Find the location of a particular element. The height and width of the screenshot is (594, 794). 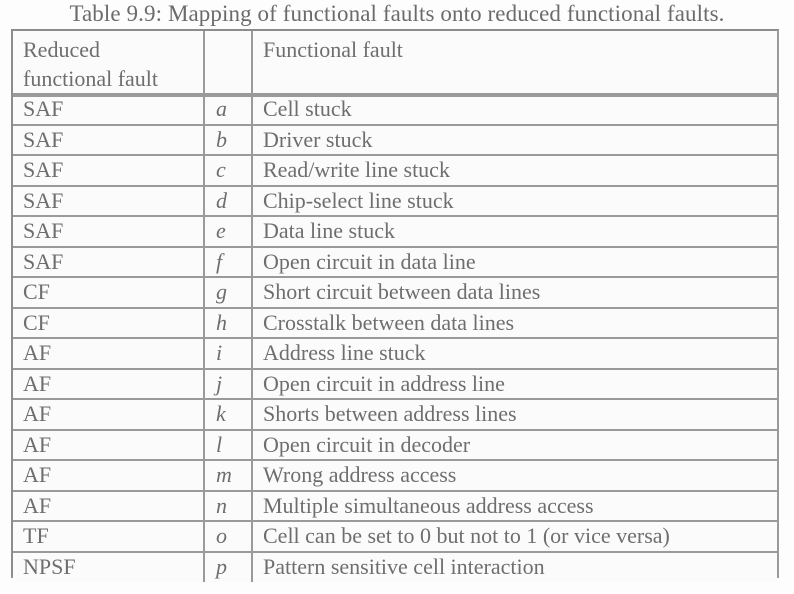

cell-functional-fault: Address line stuck is located at coordinates (514, 353).